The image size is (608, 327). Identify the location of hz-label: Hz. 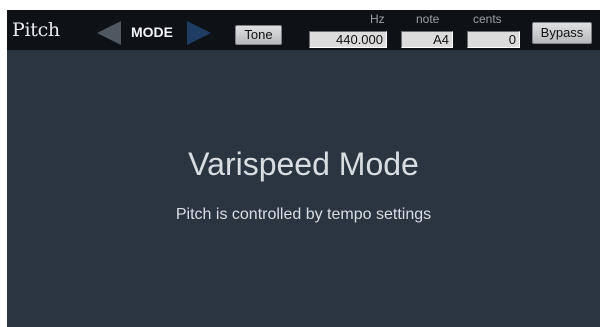
(377, 19).